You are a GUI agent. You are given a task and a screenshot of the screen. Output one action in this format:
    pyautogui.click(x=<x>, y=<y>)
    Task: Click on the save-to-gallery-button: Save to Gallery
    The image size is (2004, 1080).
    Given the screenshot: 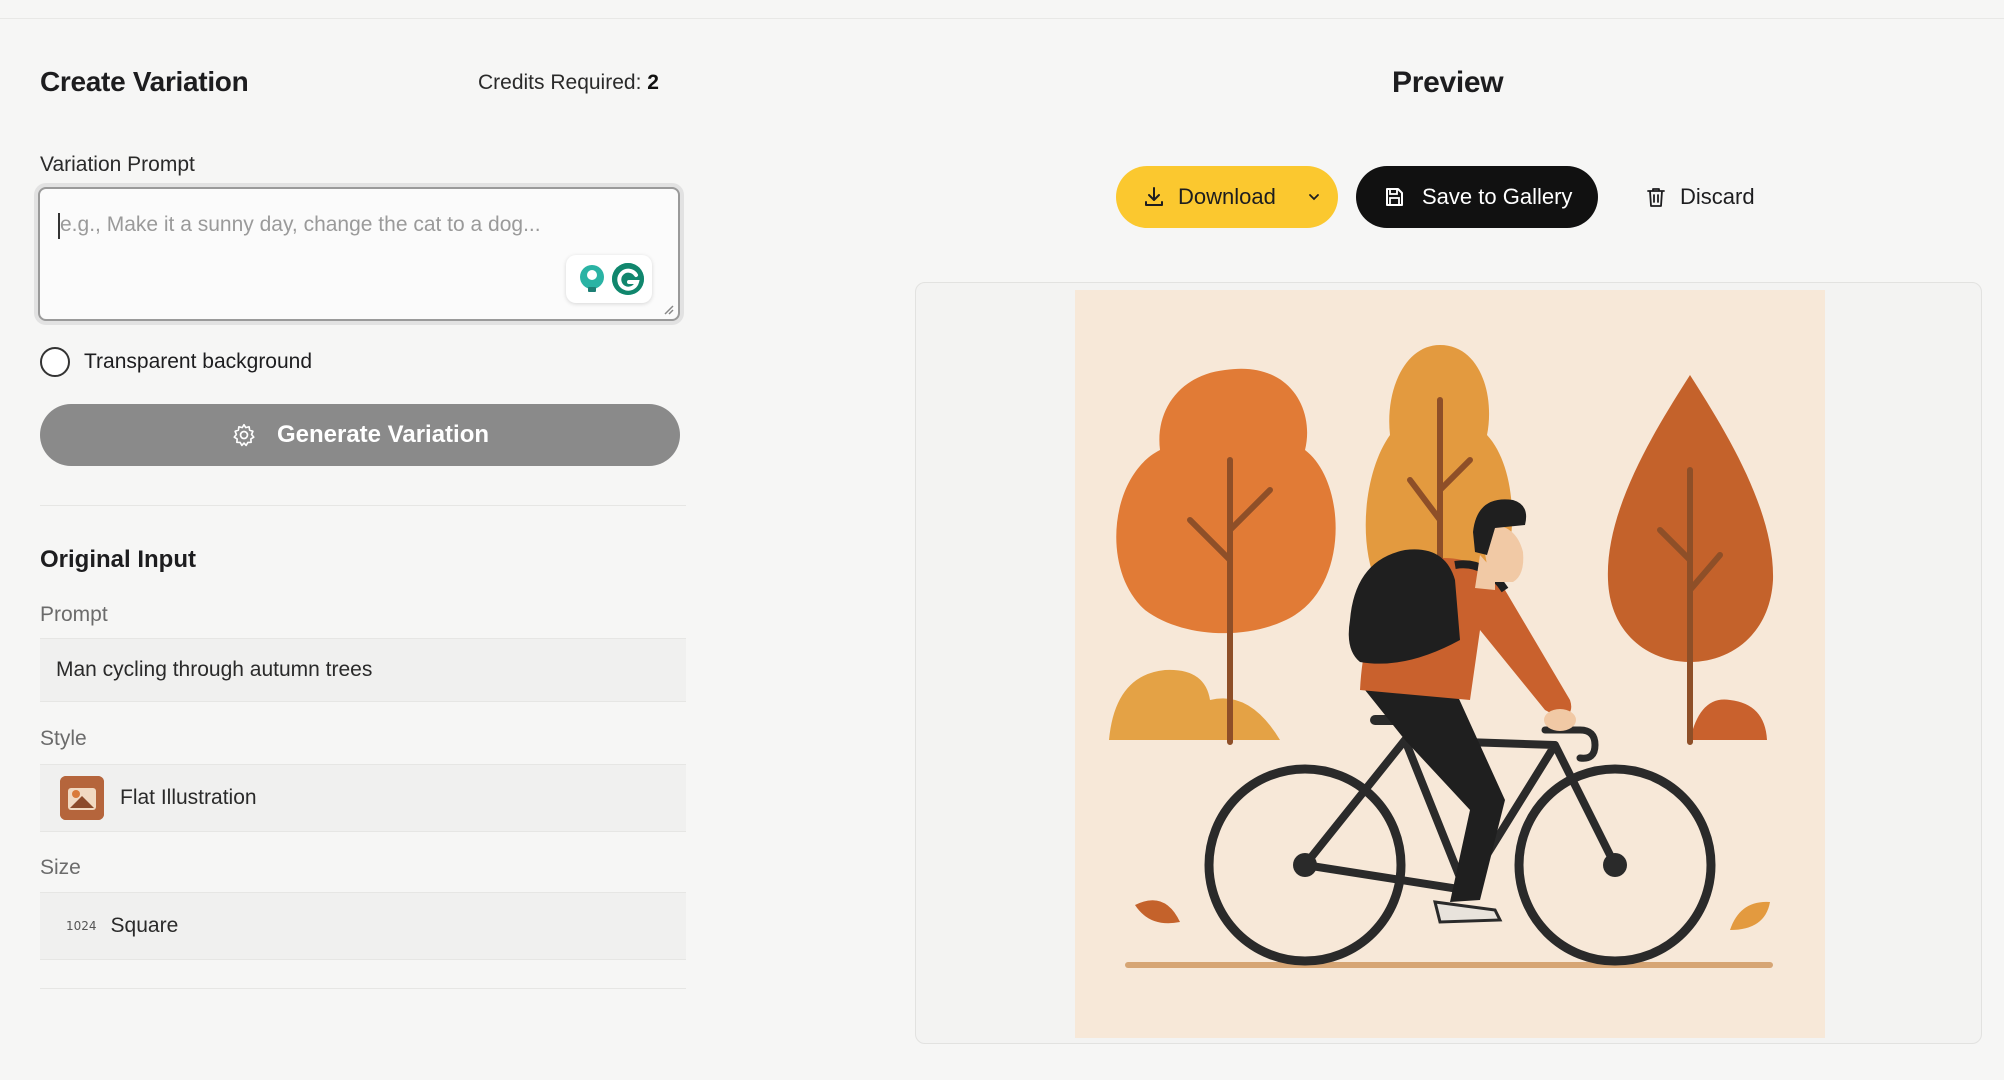 What is the action you would take?
    pyautogui.click(x=1477, y=197)
    